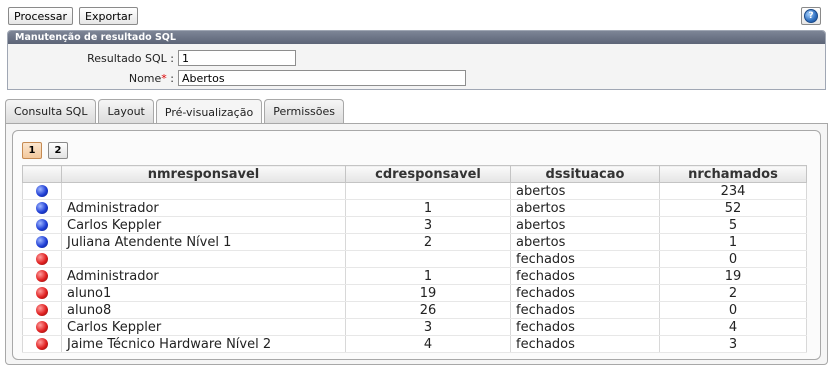 This screenshot has width=833, height=371. I want to click on table-row: aluno8 26 fechados 0, so click(414, 310).